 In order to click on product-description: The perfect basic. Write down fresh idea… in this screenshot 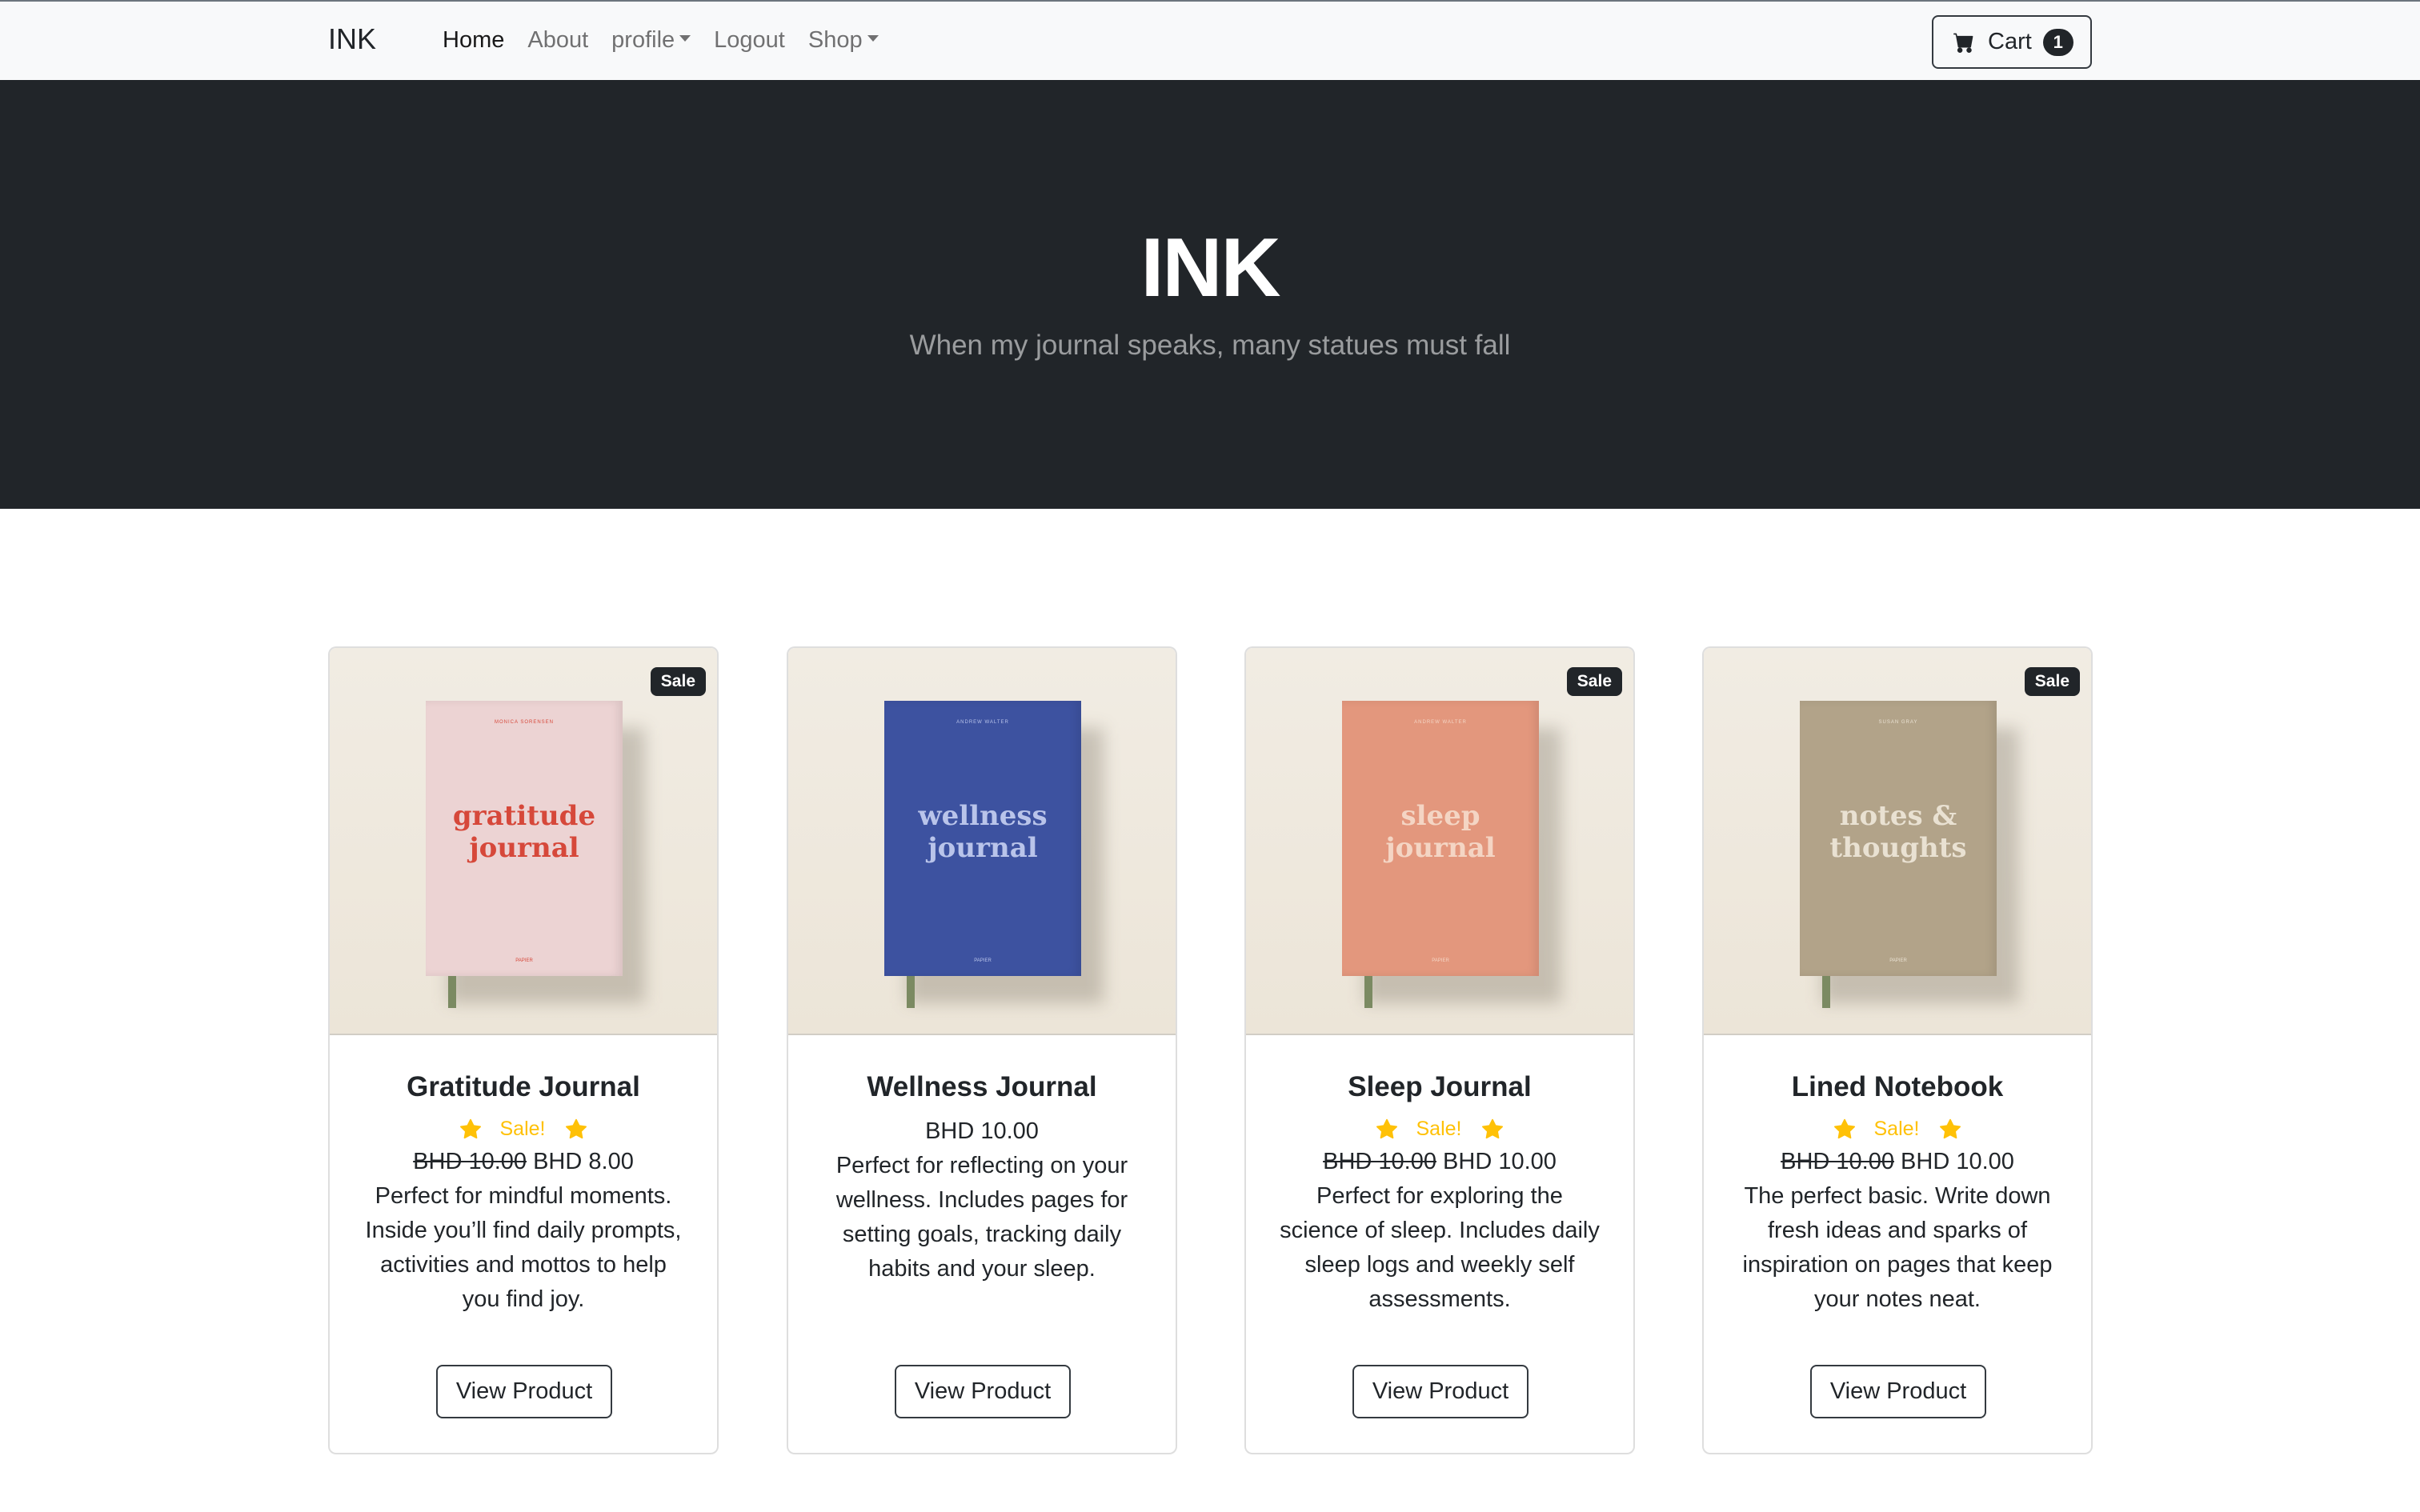, I will do `click(1897, 1247)`.